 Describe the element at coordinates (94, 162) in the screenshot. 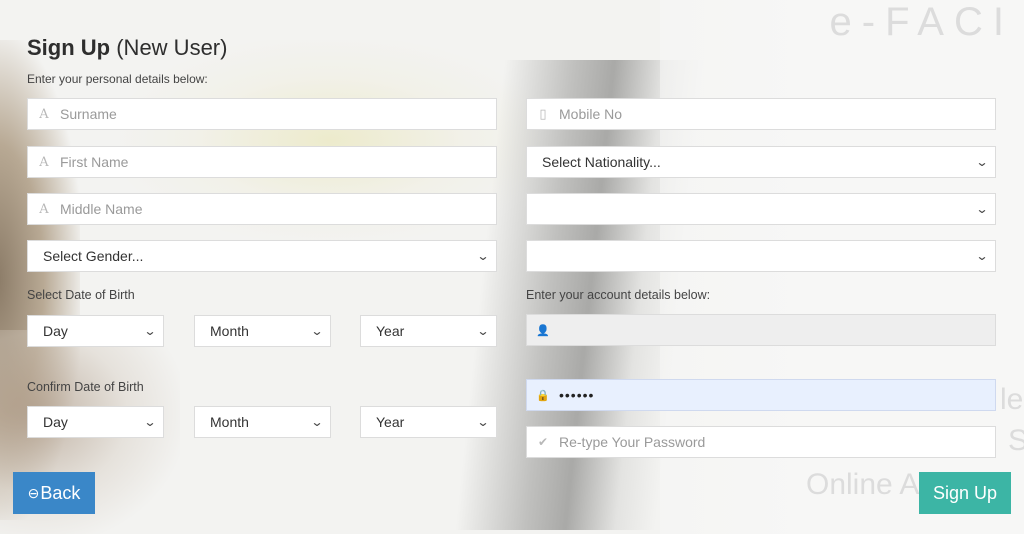

I see `first-name-placeholder: First Name` at that location.